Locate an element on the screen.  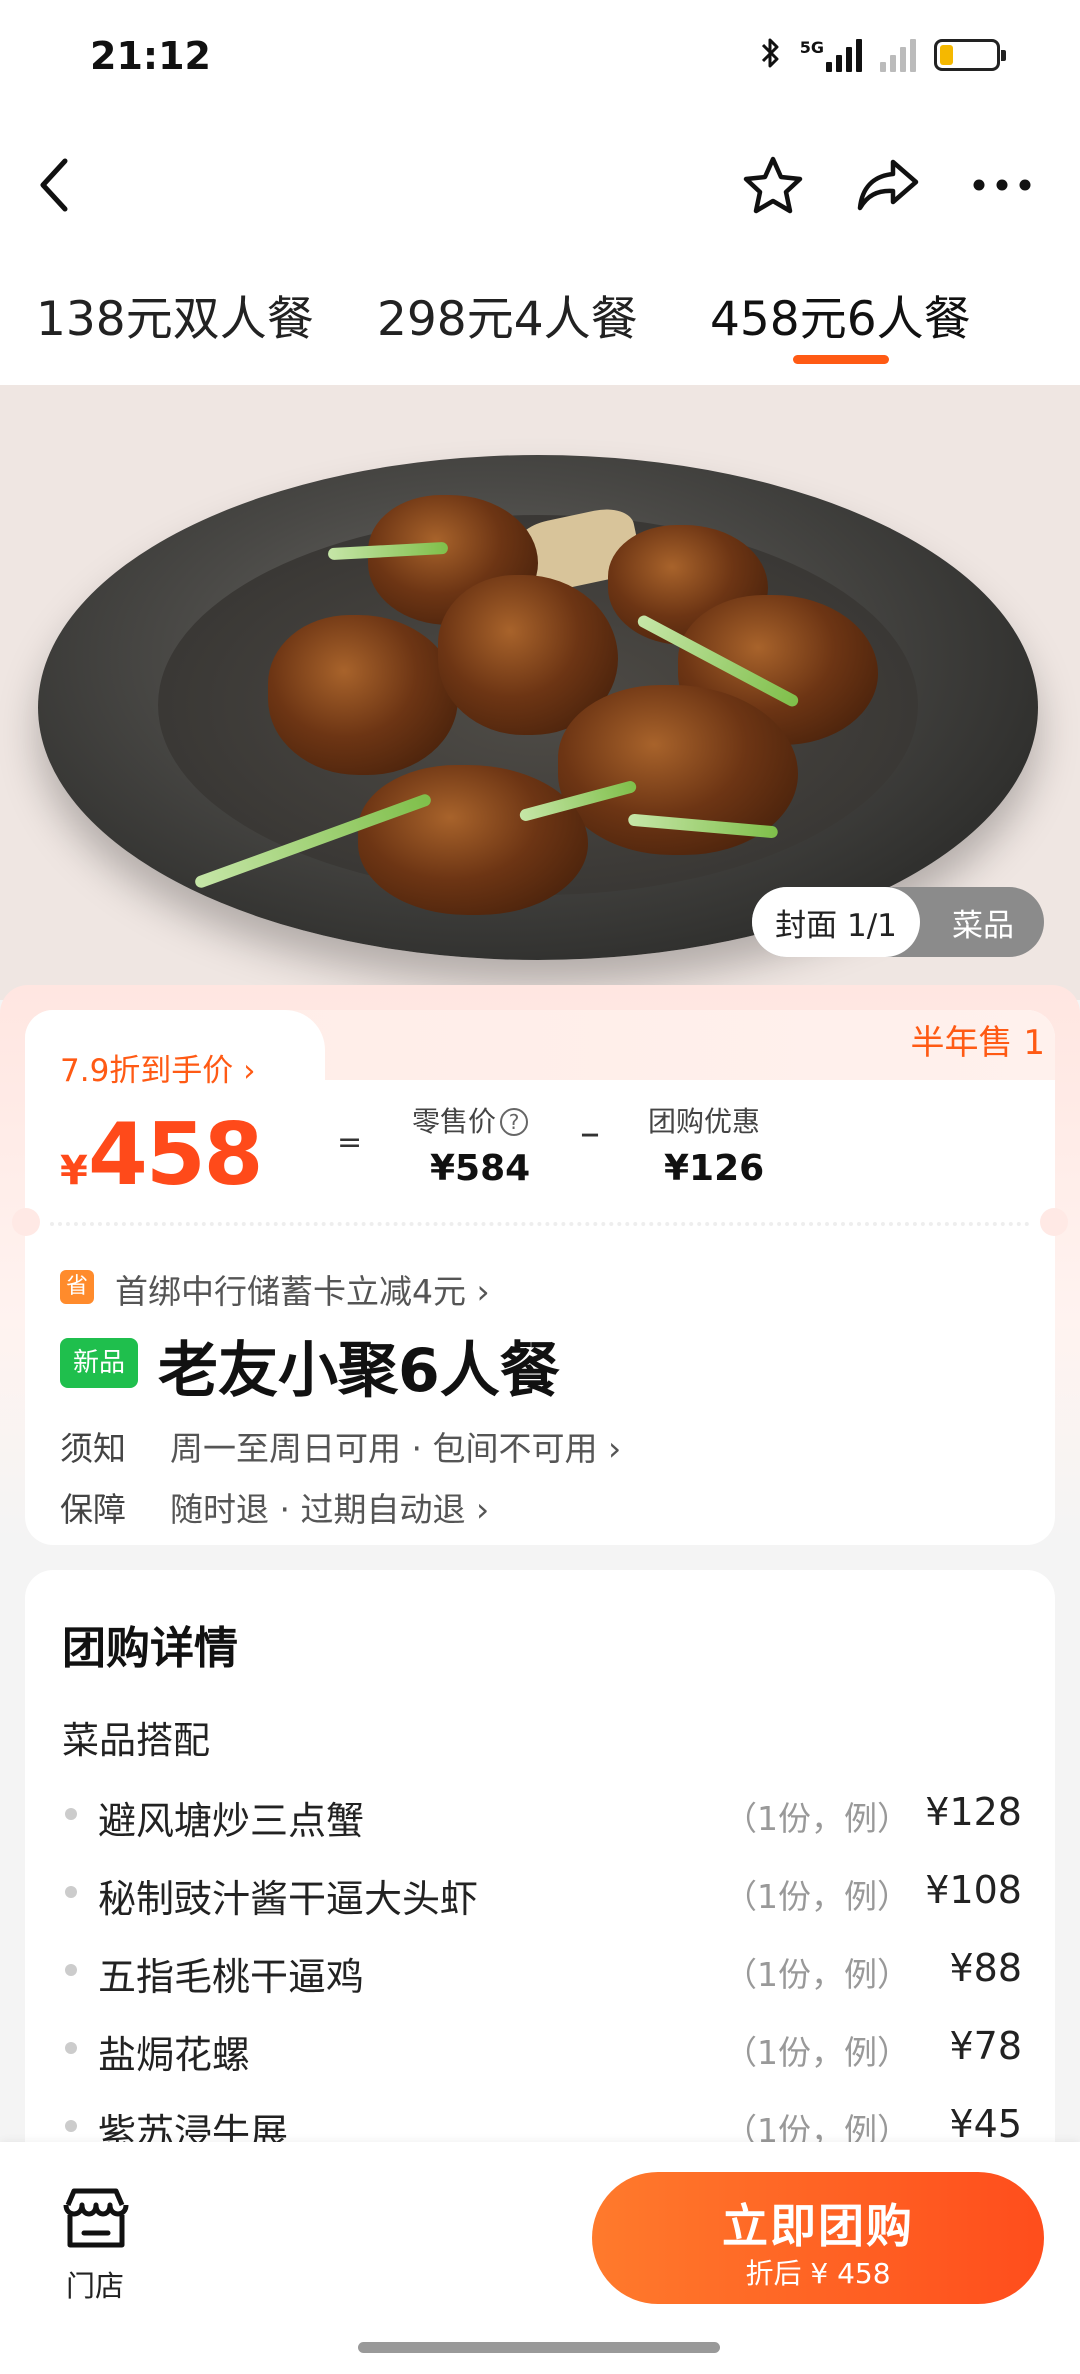
chevron-left-icon is located at coordinates (54, 185).